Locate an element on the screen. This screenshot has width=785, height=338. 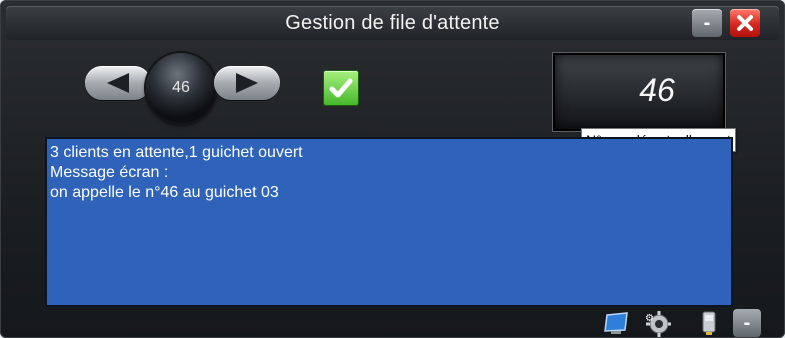
message-line: 3 clients en attente,1 guichet ouvert is located at coordinates (176, 152).